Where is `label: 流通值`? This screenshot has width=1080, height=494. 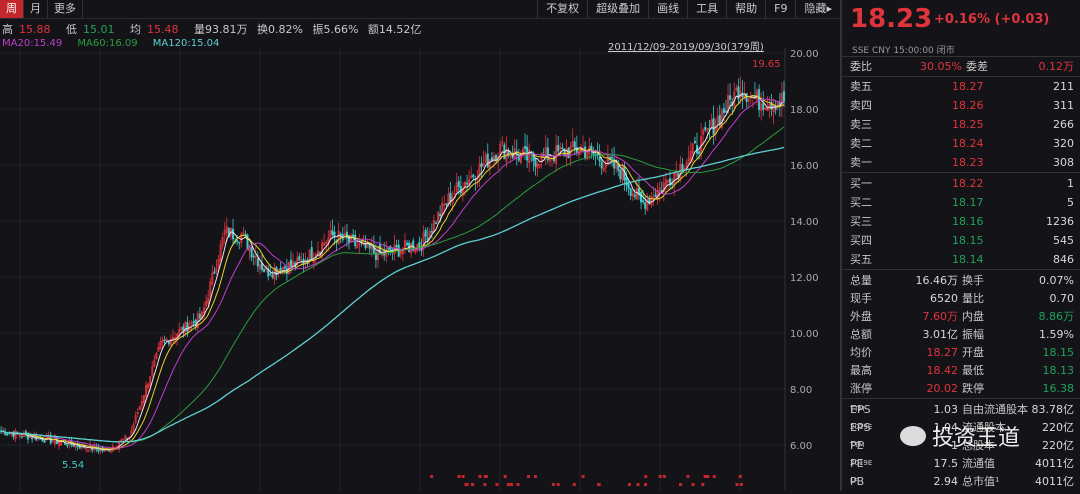
label: 流通值 is located at coordinates (978, 463).